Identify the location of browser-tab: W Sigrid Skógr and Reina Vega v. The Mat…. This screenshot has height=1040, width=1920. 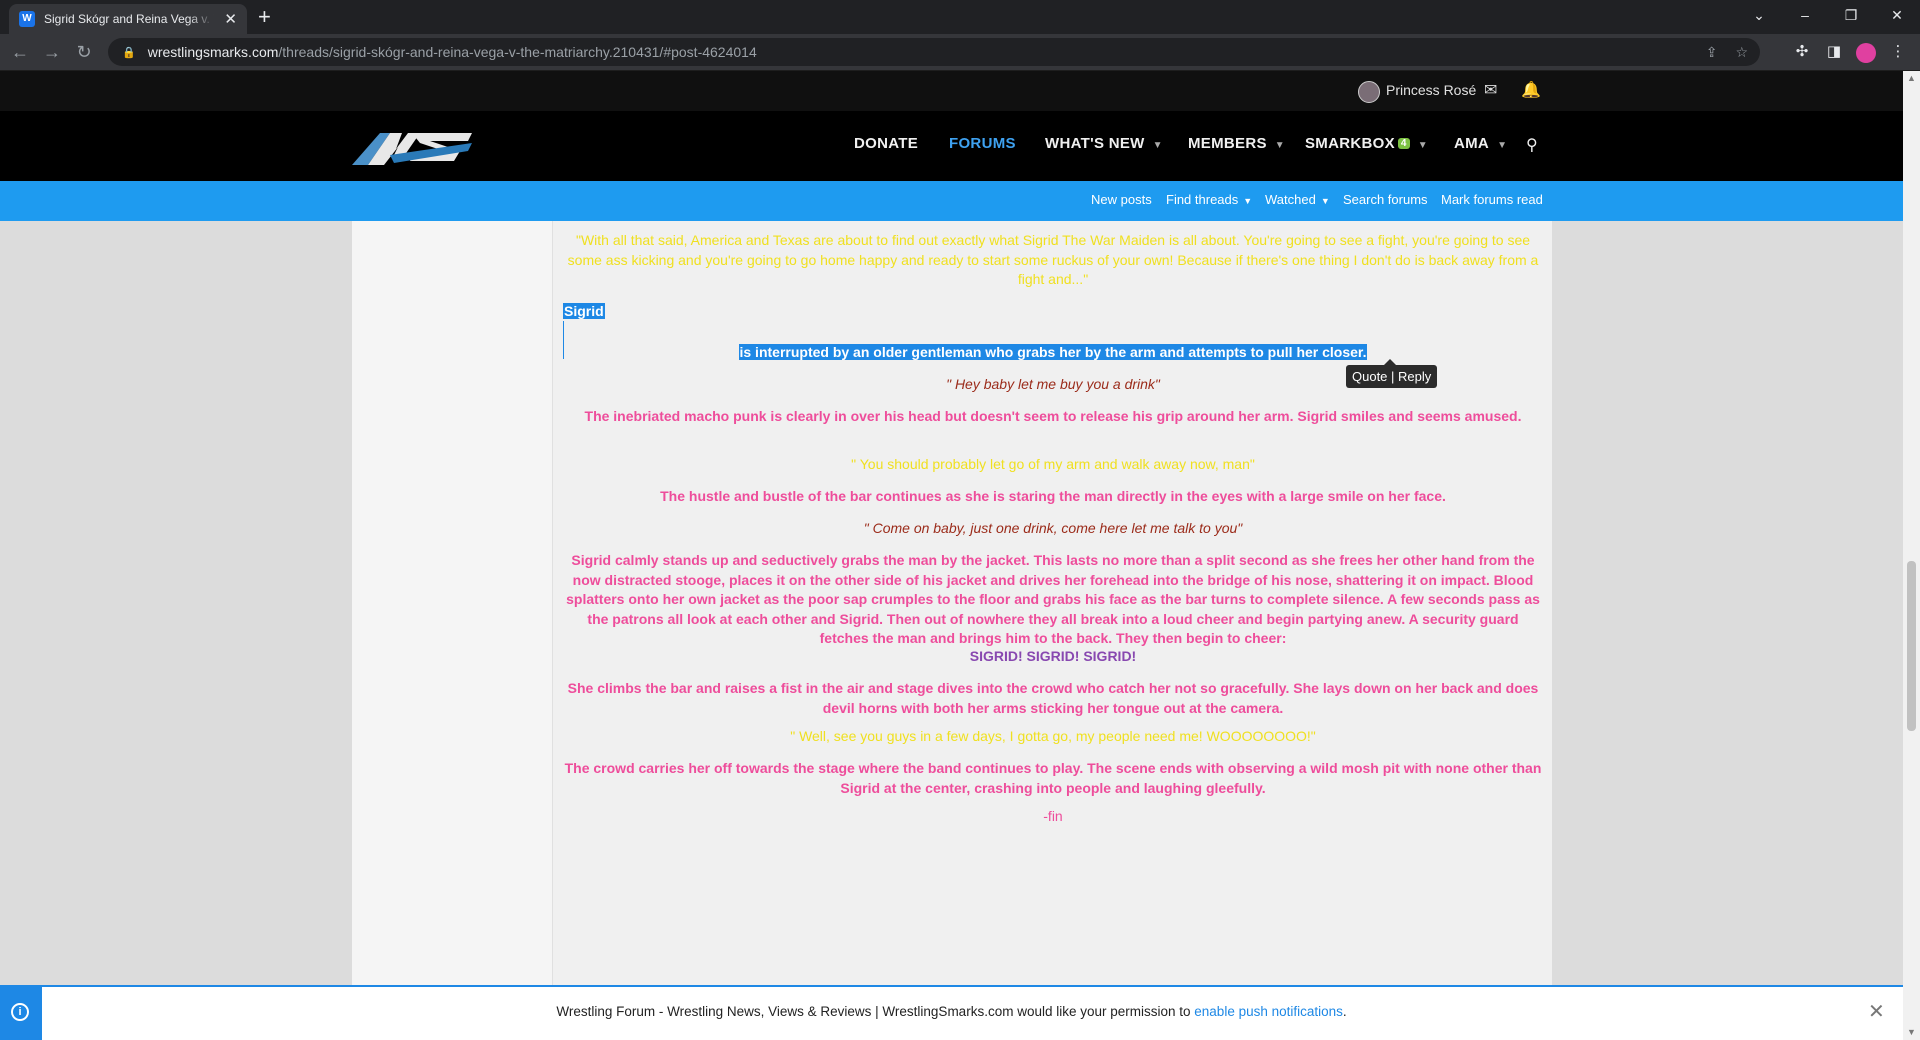
(128, 19).